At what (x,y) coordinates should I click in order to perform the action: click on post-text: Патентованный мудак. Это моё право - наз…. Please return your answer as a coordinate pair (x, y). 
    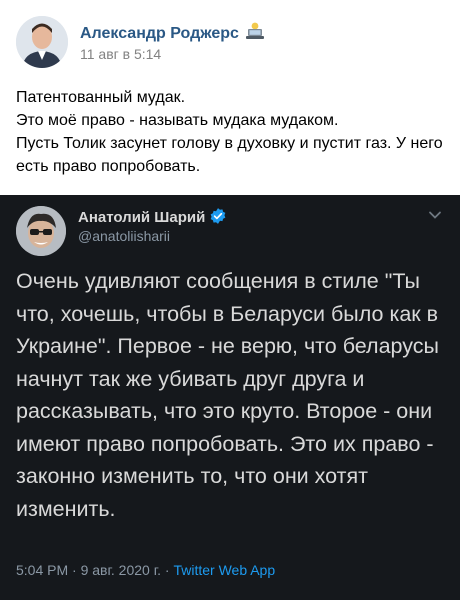
    Looking at the image, I should click on (234, 132).